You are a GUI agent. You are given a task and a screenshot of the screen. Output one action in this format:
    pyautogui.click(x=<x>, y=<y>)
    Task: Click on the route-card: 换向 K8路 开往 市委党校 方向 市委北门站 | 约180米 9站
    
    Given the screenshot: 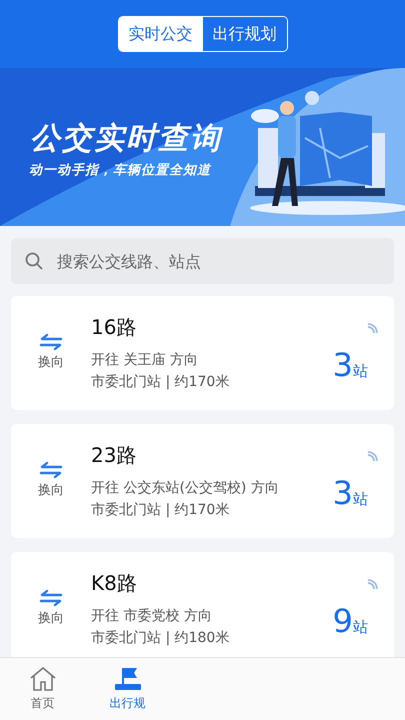 What is the action you would take?
    pyautogui.click(x=202, y=604)
    